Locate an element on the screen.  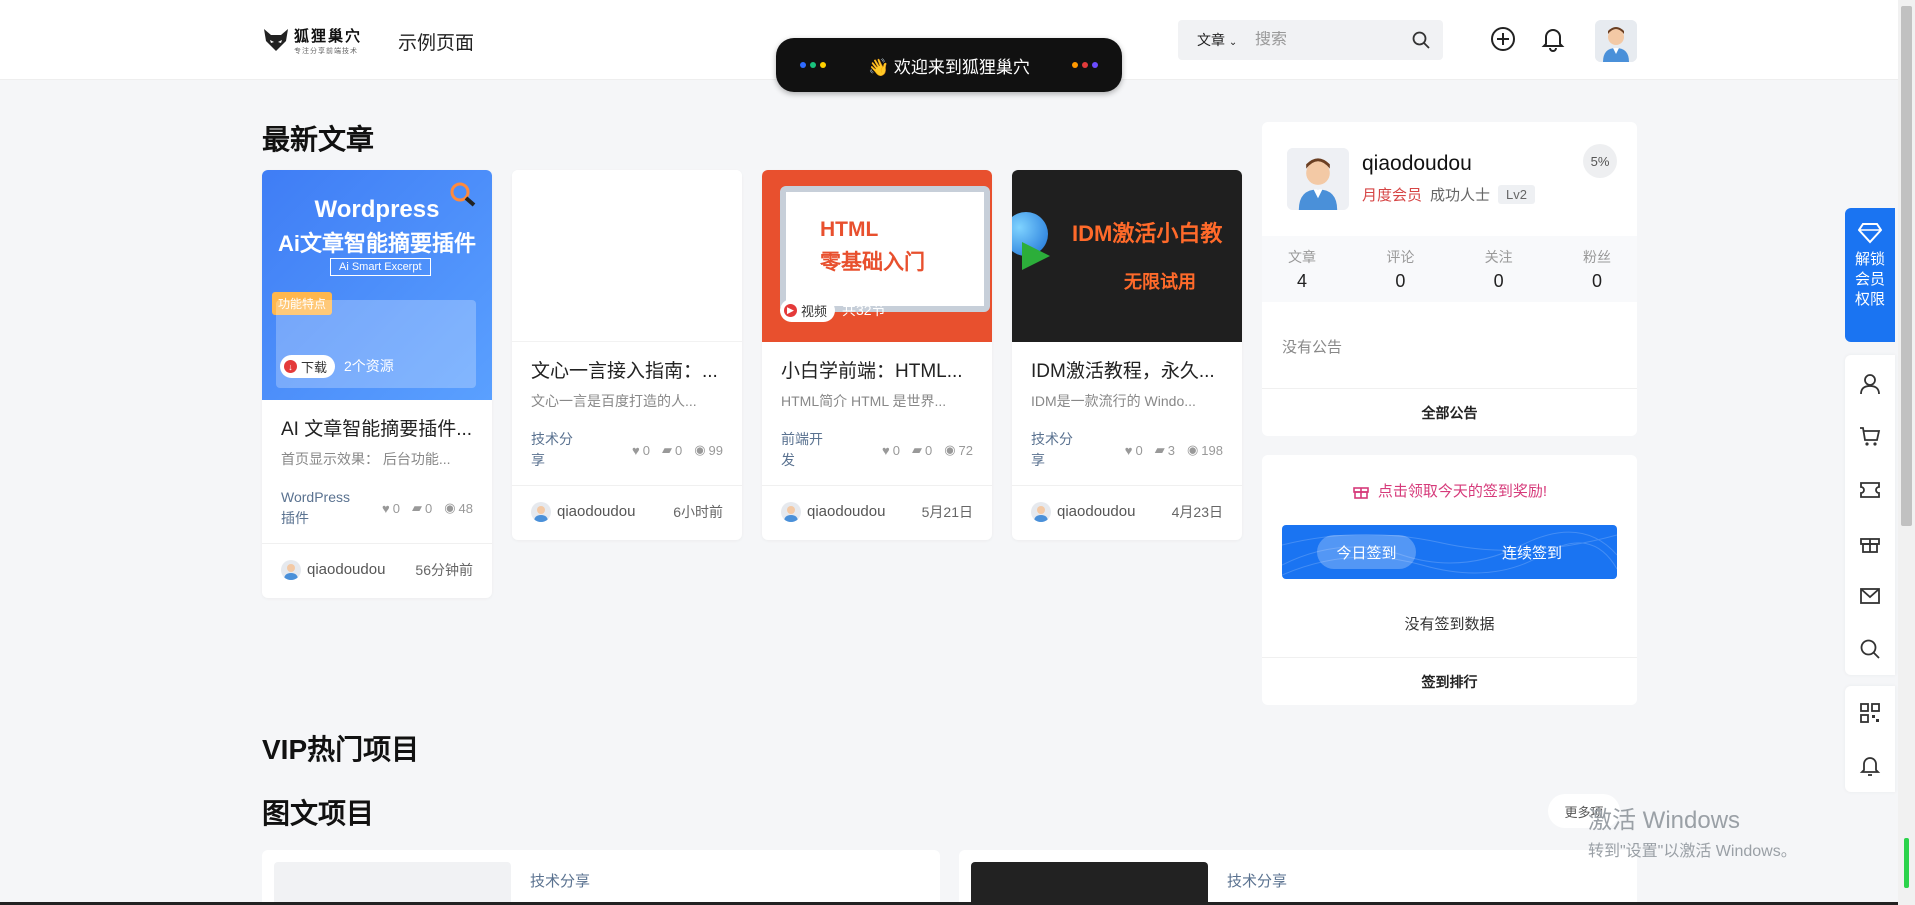
stat-articles: 文章 4 is located at coordinates (1302, 269).